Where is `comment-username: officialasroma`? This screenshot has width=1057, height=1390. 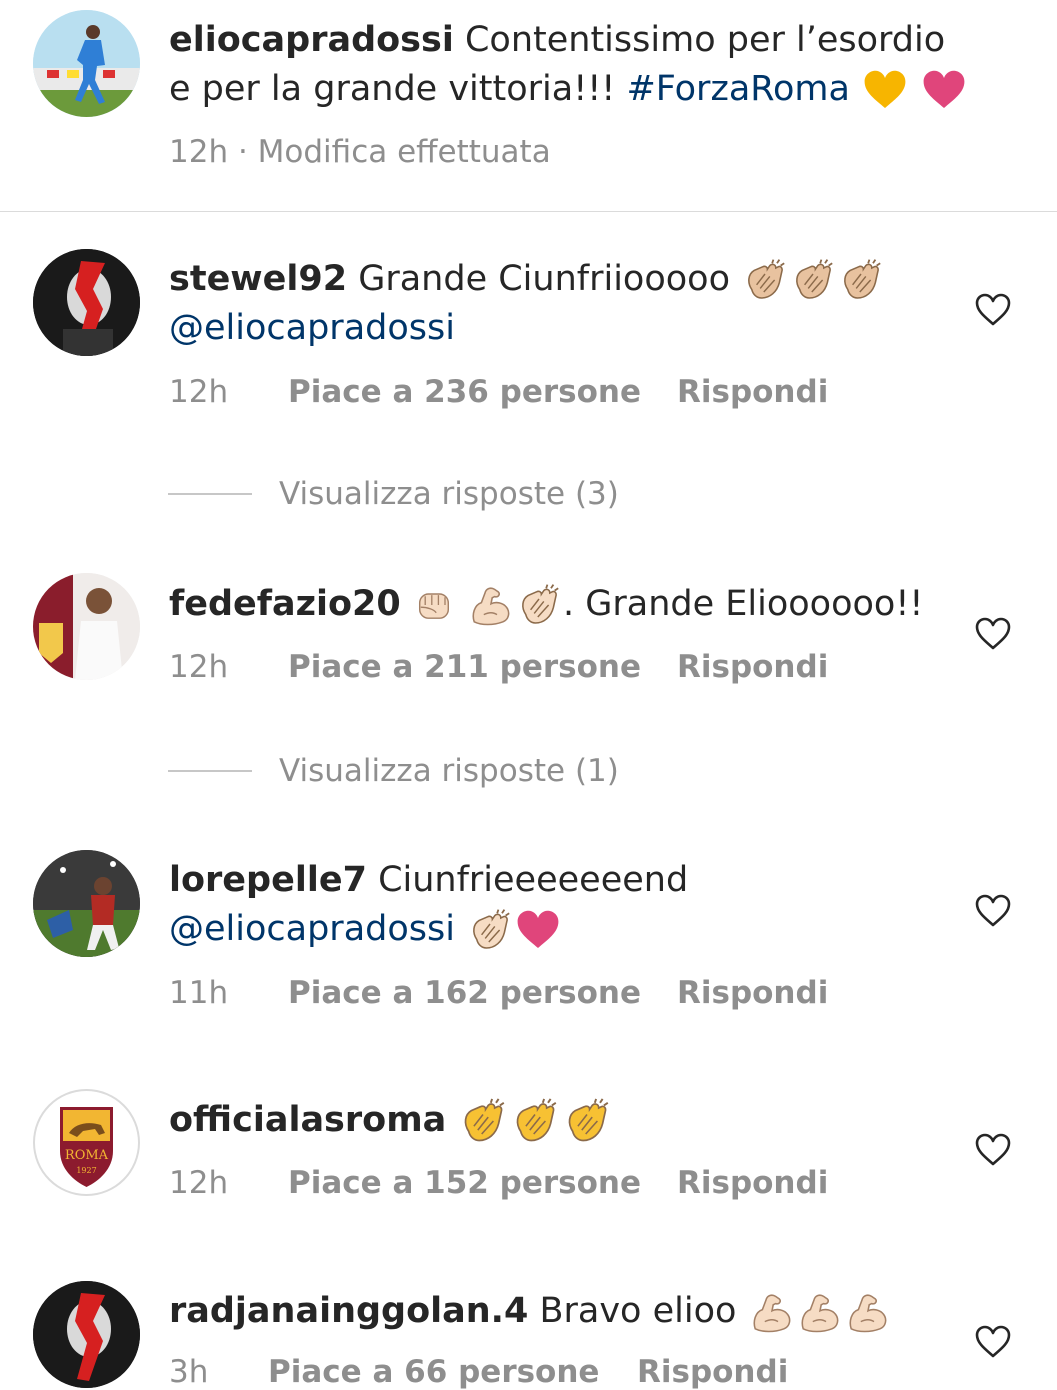
comment-username: officialasroma is located at coordinates (307, 1120).